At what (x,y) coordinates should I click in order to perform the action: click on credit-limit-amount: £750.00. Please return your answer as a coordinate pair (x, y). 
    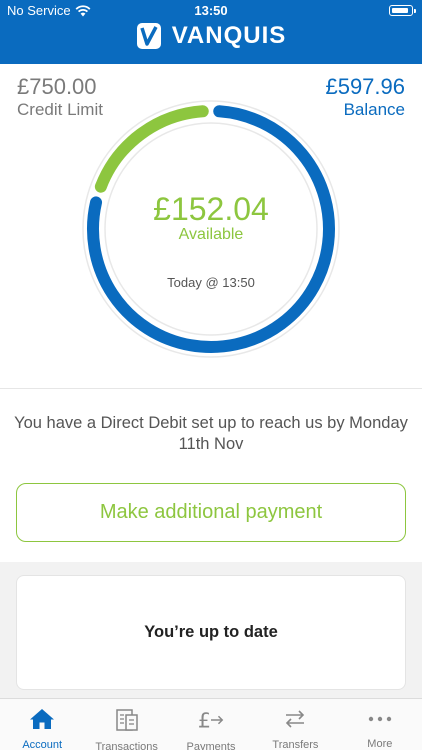
    Looking at the image, I should click on (57, 86).